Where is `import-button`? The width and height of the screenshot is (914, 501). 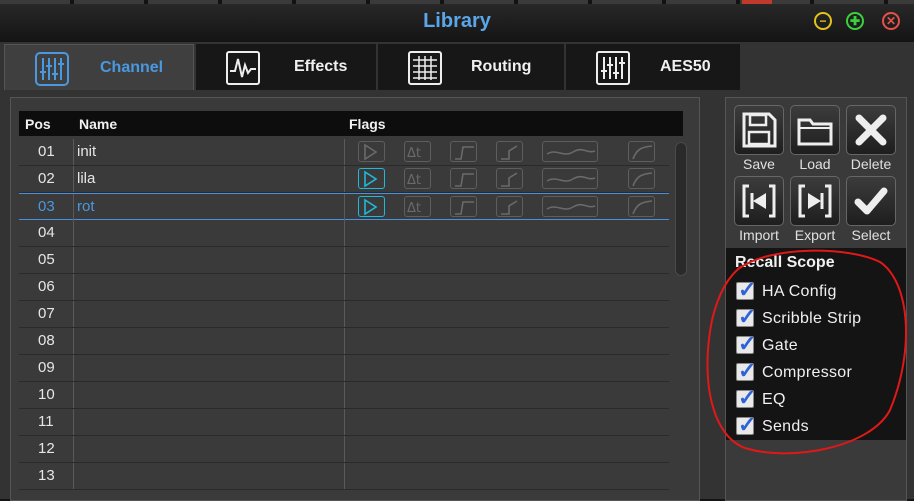
import-button is located at coordinates (759, 201).